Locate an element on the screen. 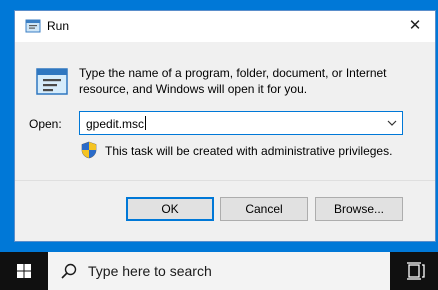 The width and height of the screenshot is (438, 290). close-icon: ✕ is located at coordinates (415, 25).